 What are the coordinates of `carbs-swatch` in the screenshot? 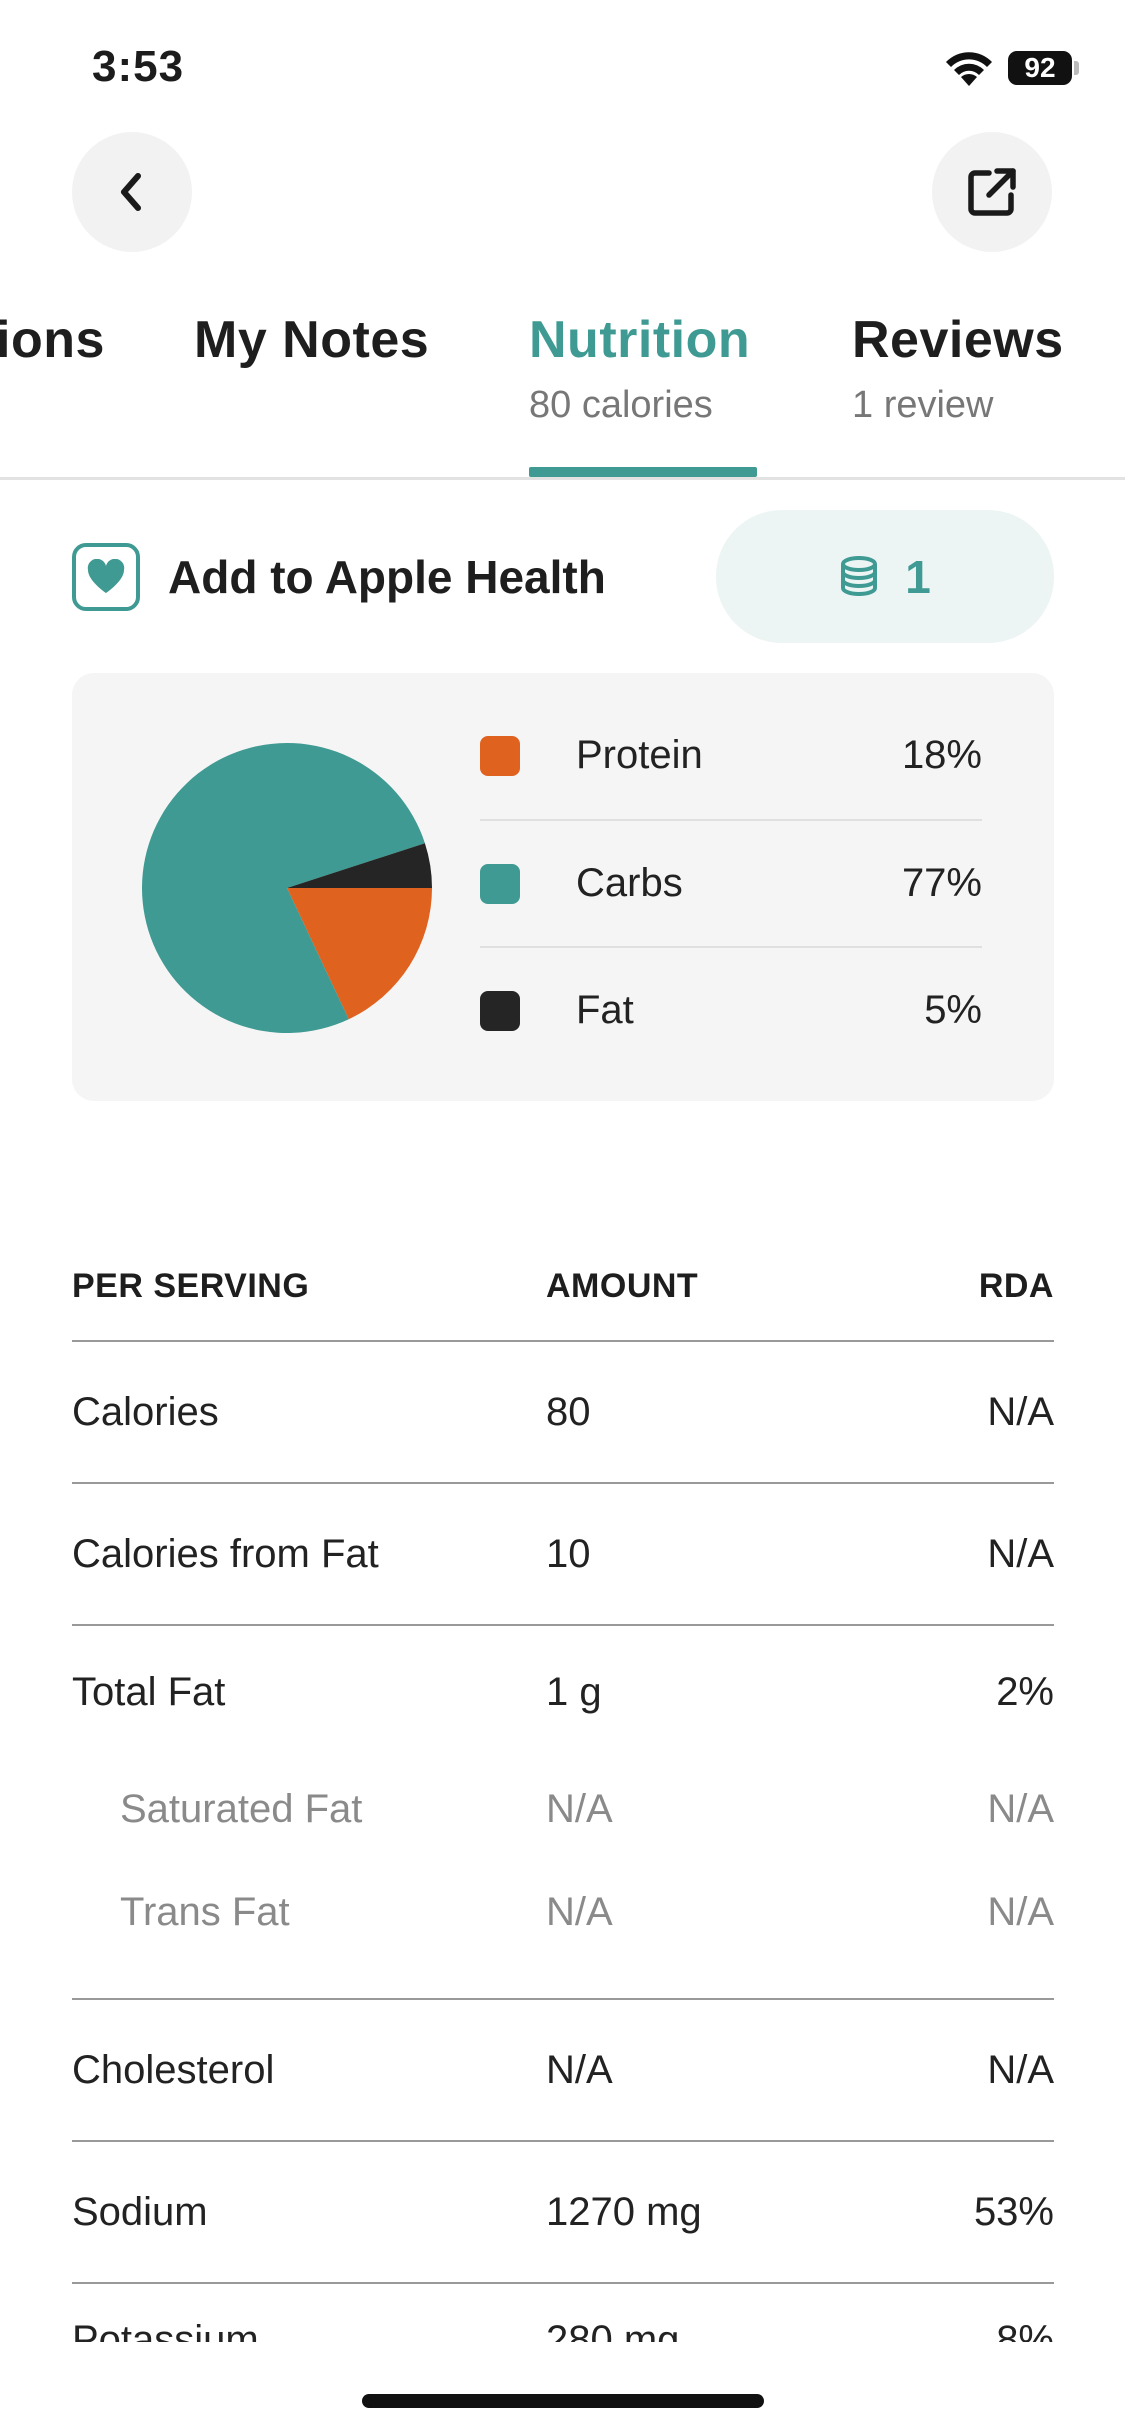 It's located at (500, 883).